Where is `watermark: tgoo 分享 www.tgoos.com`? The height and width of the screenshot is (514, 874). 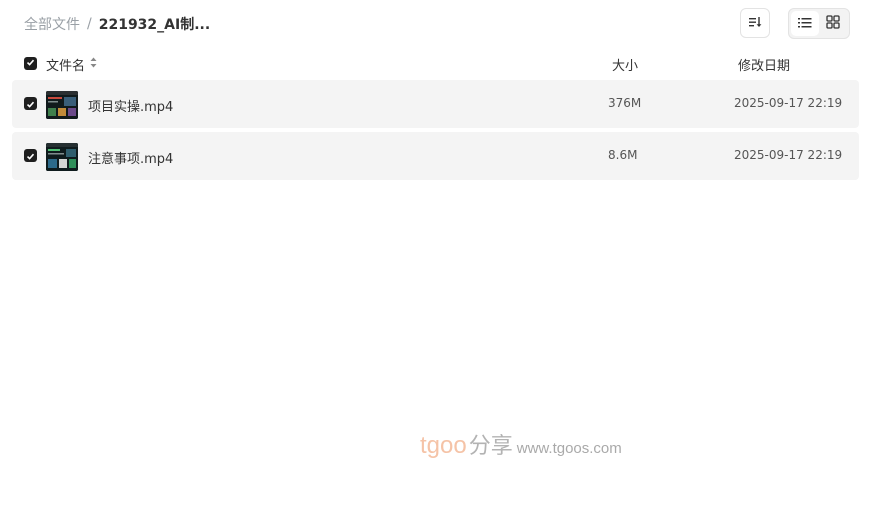
watermark: tgoo 分享 www.tgoos.com is located at coordinates (521, 446).